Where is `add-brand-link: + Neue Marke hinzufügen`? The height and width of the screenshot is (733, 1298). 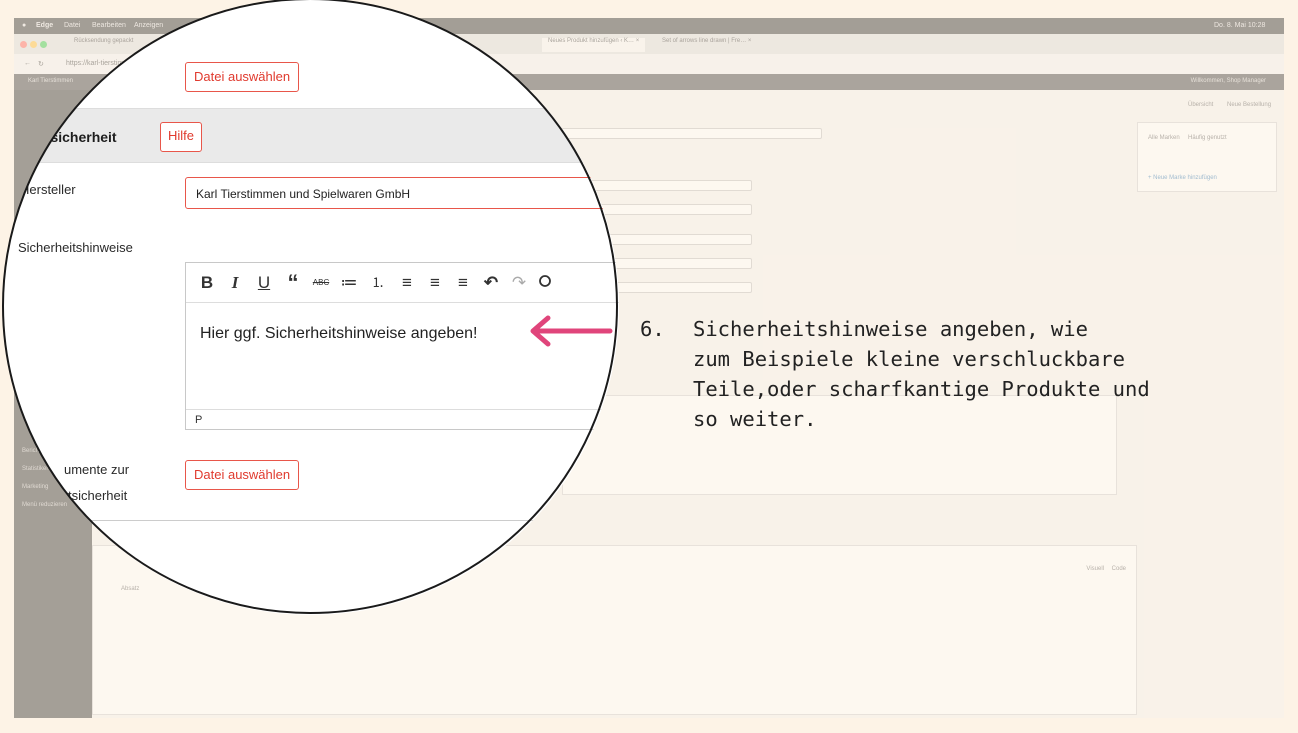 add-brand-link: + Neue Marke hinzufügen is located at coordinates (1182, 178).